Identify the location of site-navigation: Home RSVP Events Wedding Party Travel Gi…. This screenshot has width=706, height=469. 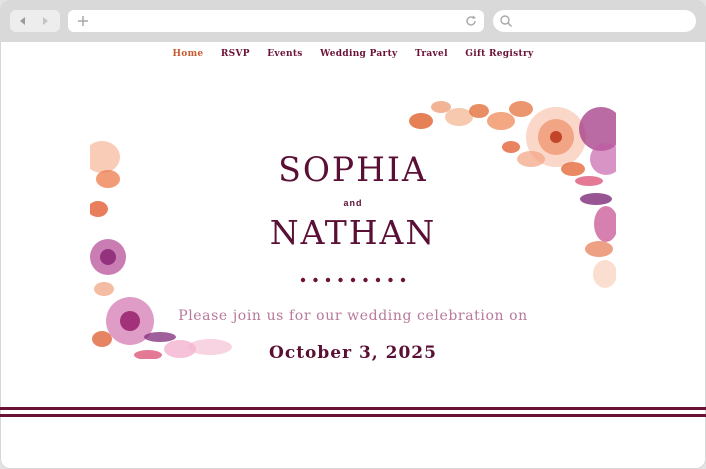
(353, 57).